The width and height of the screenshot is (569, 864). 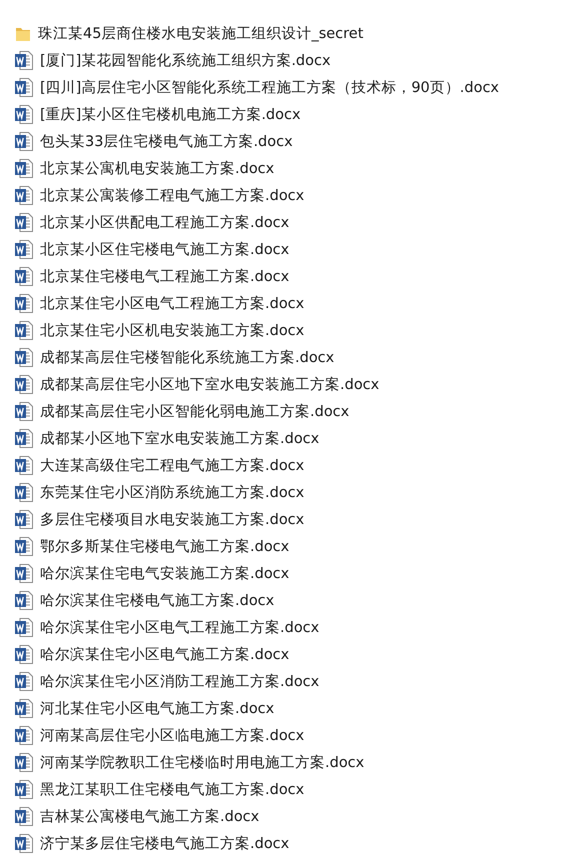 What do you see at coordinates (165, 222) in the screenshot?
I see `file-name: 北京某小区供配电工程施工方案.docx` at bounding box center [165, 222].